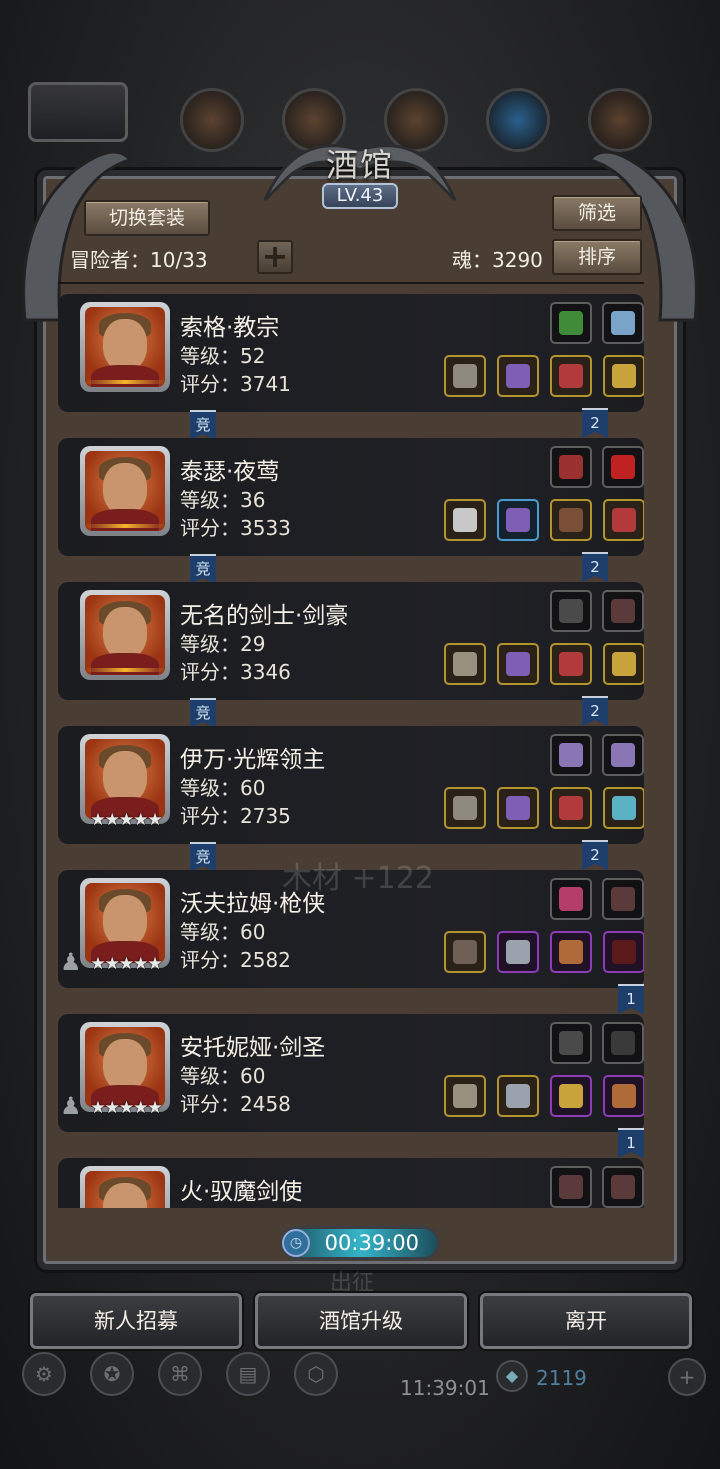  Describe the element at coordinates (351, 641) in the screenshot. I see `hero-card: 无名的剑士·剑豪 等级：29 评分：3346` at that location.